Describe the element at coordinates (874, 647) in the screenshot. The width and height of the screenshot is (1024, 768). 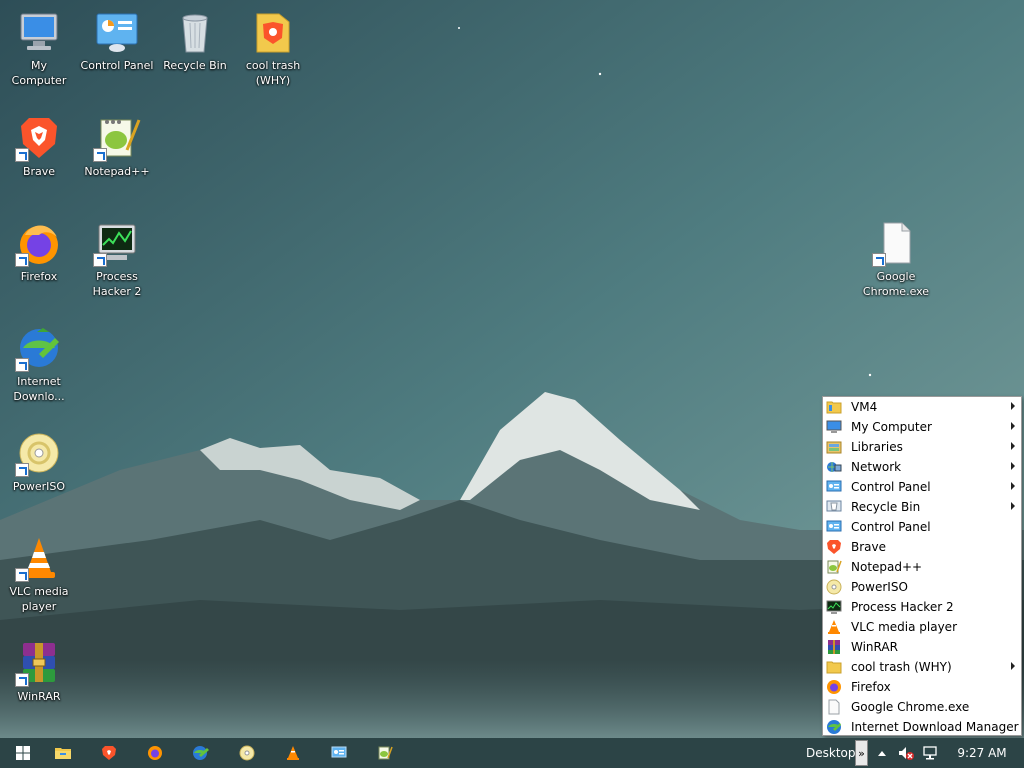
I see `menu-item-label: WinRAR` at that location.